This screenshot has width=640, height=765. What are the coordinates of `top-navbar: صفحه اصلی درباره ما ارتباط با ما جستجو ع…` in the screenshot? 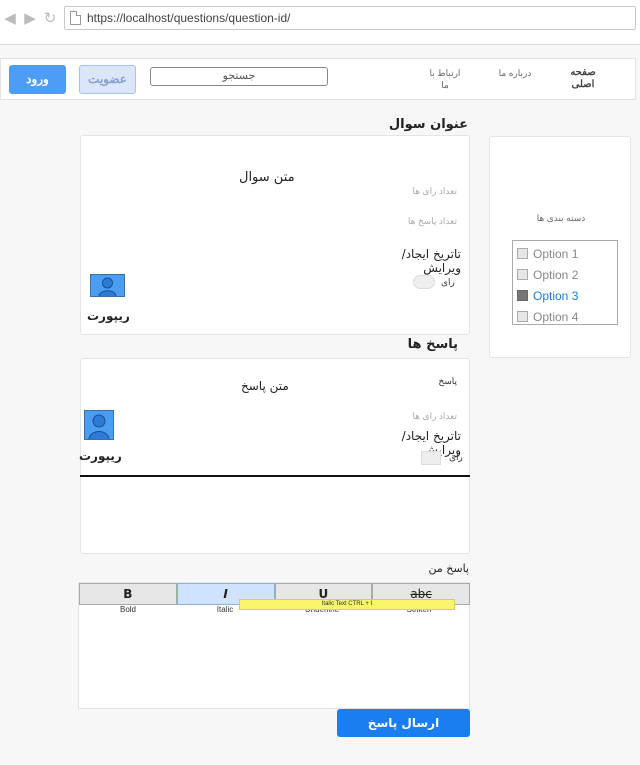 It's located at (318, 79).